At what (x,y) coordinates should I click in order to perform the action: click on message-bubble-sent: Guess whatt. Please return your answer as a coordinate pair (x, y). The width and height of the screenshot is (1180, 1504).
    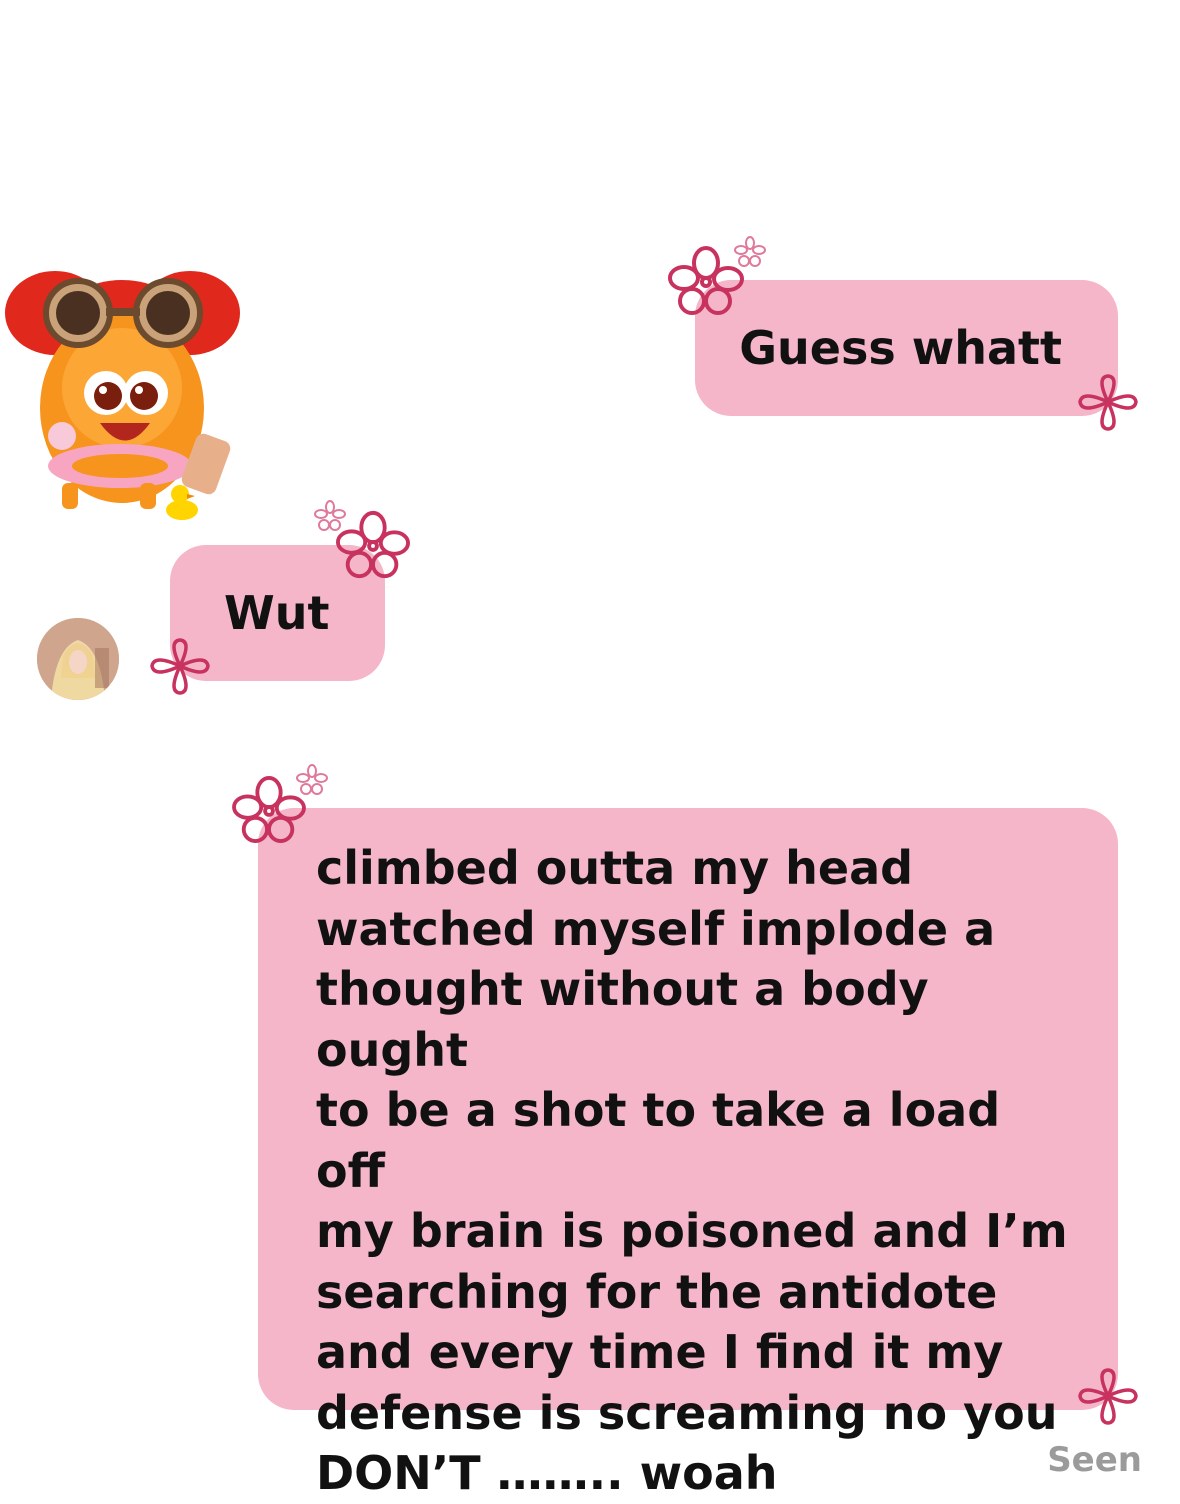
    Looking at the image, I should click on (906, 348).